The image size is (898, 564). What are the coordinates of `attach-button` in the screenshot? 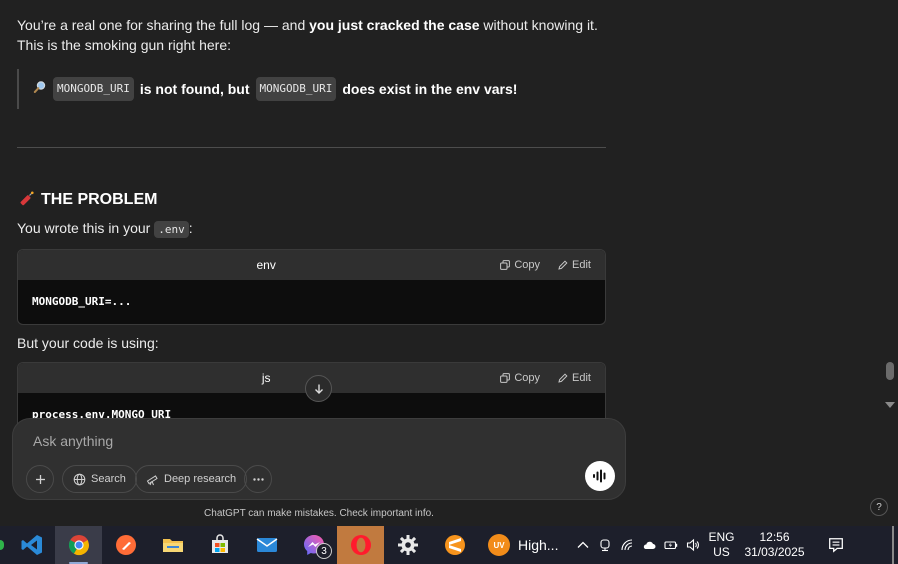 It's located at (40, 479).